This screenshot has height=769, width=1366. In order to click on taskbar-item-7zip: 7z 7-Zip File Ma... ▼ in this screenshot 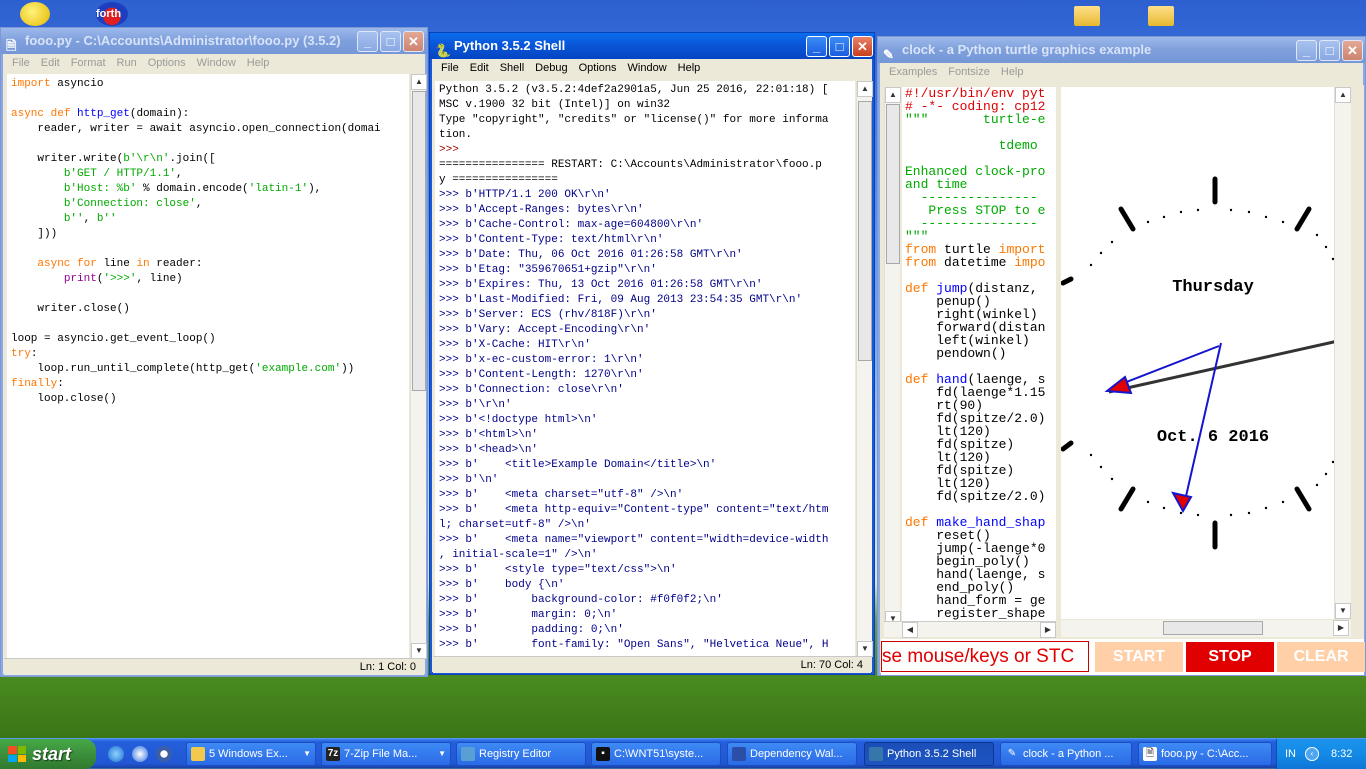, I will do `click(386, 754)`.